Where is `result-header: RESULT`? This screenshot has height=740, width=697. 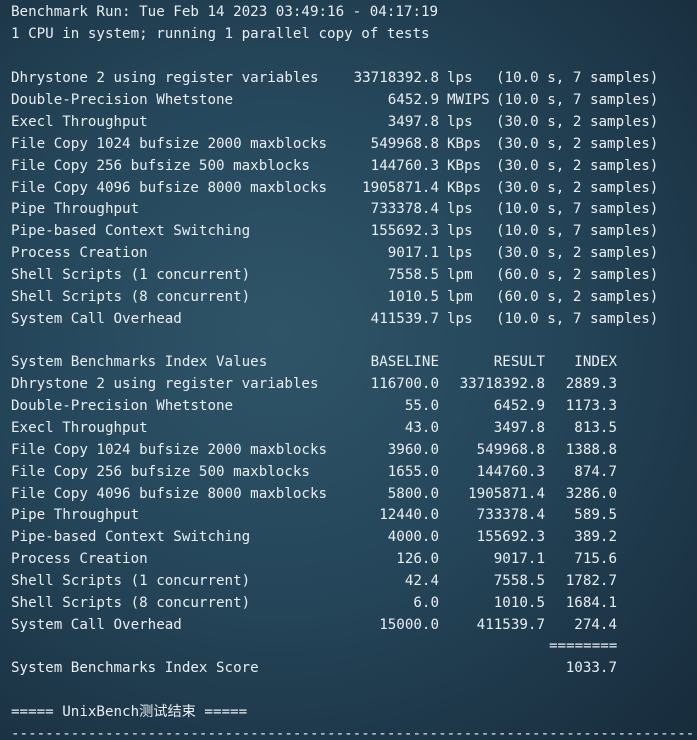
result-header: RESULT is located at coordinates (519, 362).